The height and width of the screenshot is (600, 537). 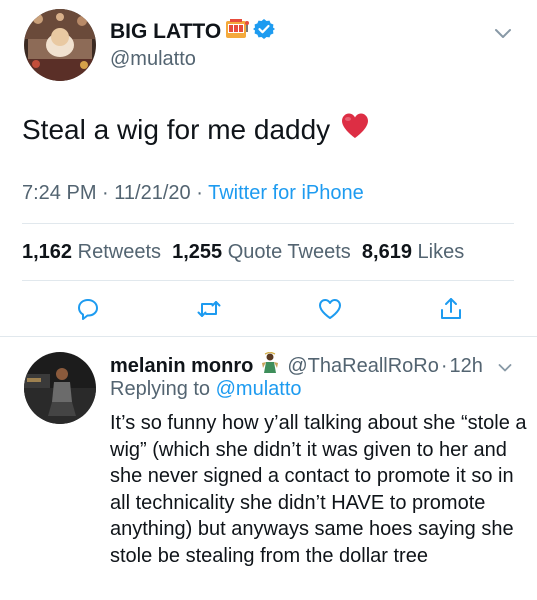 I want to click on main-display-name: BIG LATTO, so click(x=193, y=32).